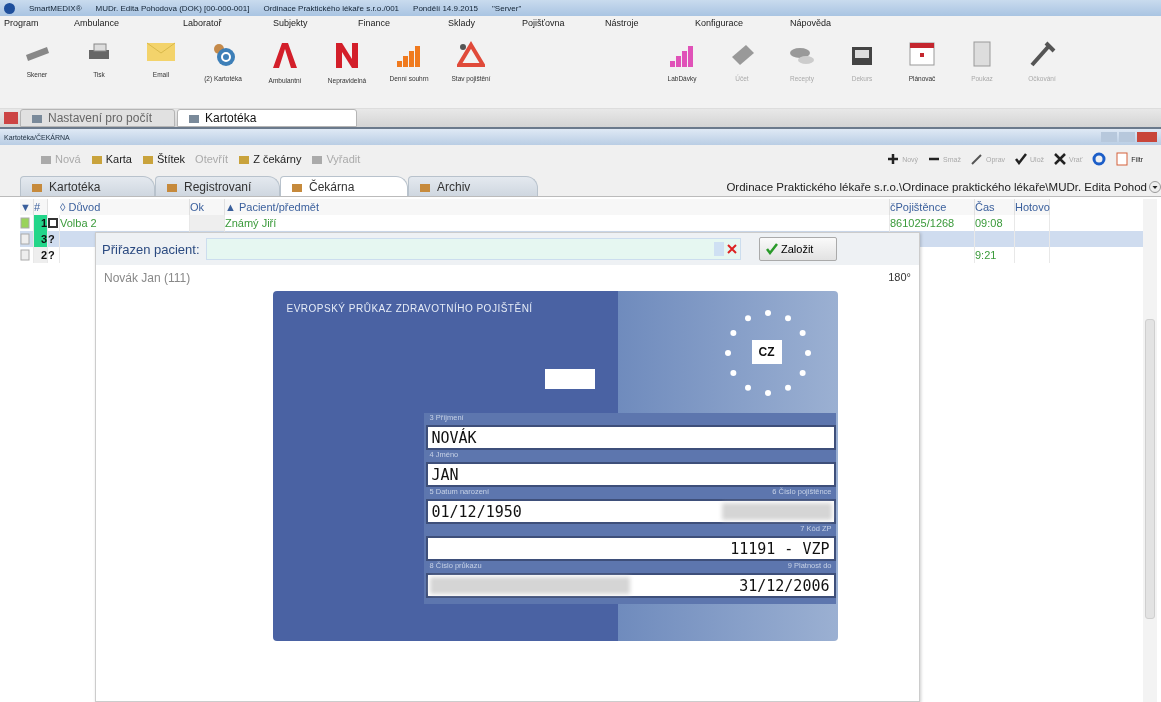 Image resolution: width=1161 pixels, height=702 pixels. I want to click on menu-item: Konfigurace, so click(742, 23).